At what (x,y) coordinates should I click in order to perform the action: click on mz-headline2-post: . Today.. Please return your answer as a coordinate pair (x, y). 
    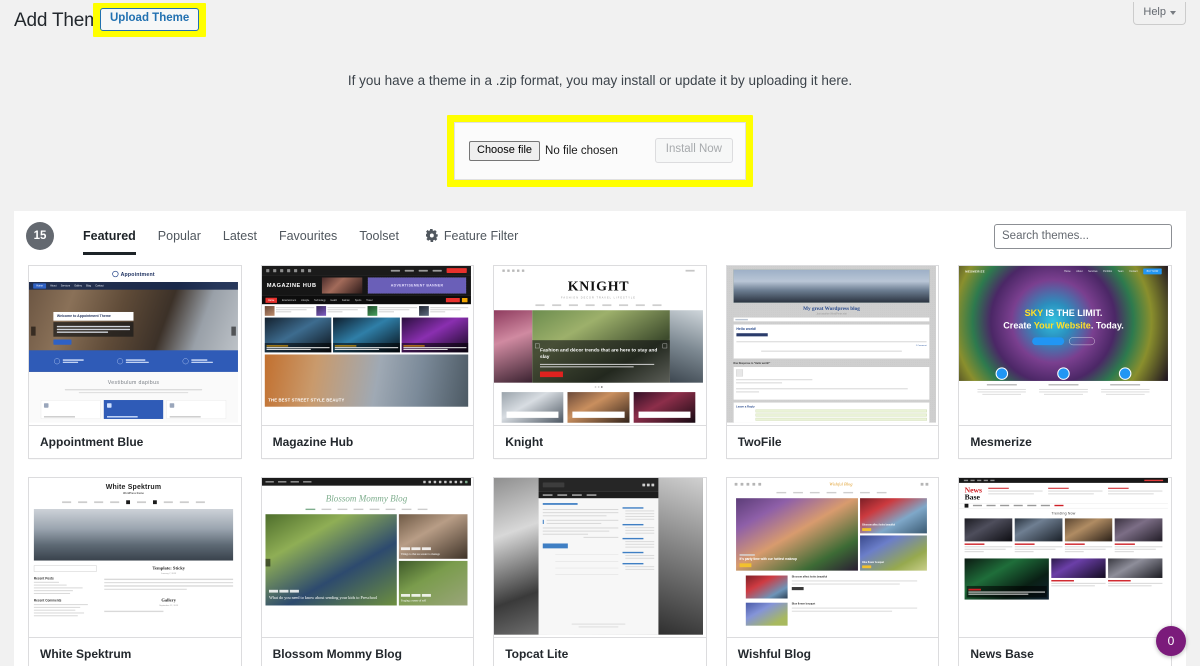
    Looking at the image, I should click on (1108, 325).